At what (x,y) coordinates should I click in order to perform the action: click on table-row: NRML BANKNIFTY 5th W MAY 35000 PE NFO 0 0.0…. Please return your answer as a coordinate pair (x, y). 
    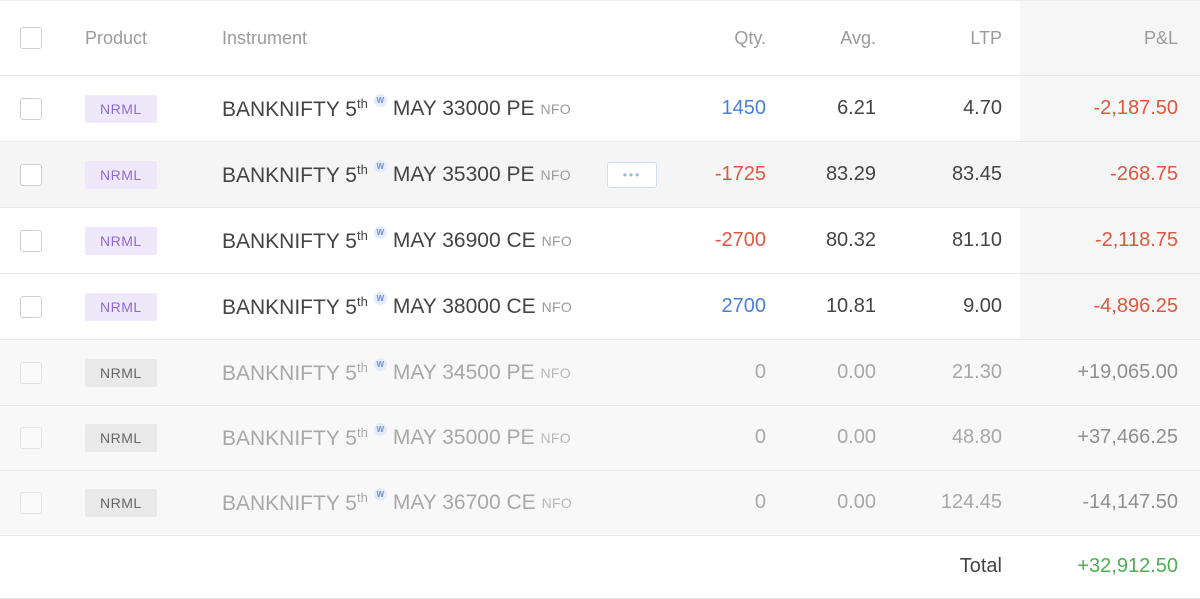
    Looking at the image, I should click on (600, 438).